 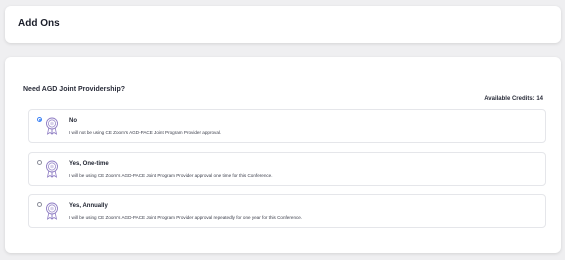 What do you see at coordinates (513, 99) in the screenshot?
I see `available-credits: Available Credits: 14` at bounding box center [513, 99].